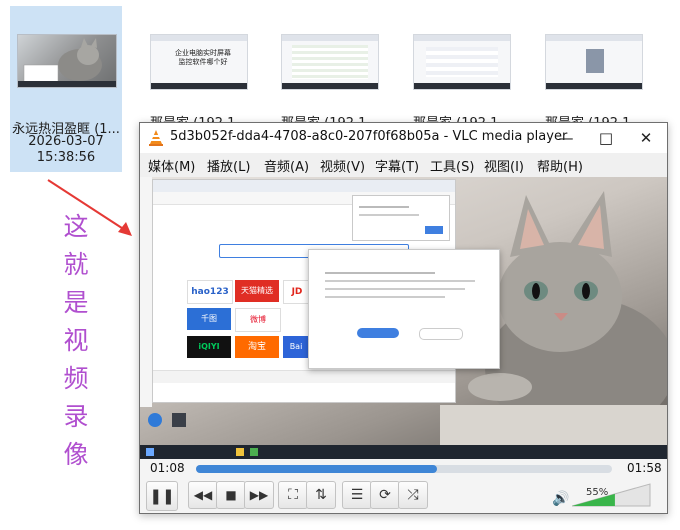 The image size is (680, 530). Describe the element at coordinates (146, 292) in the screenshot. I see `recorded-sidebar` at that location.